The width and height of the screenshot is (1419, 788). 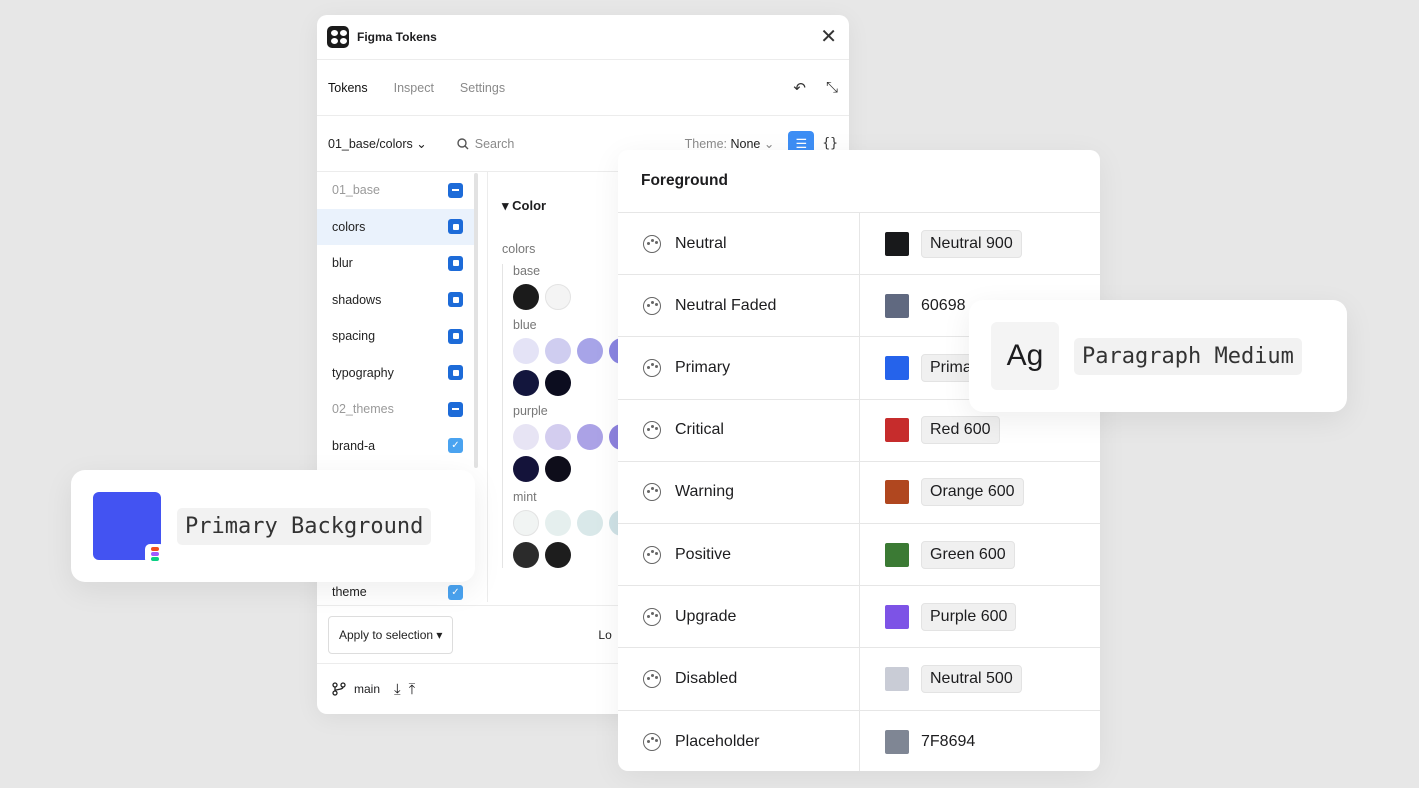 What do you see at coordinates (969, 616) in the screenshot?
I see `token-value: Purple 600` at bounding box center [969, 616].